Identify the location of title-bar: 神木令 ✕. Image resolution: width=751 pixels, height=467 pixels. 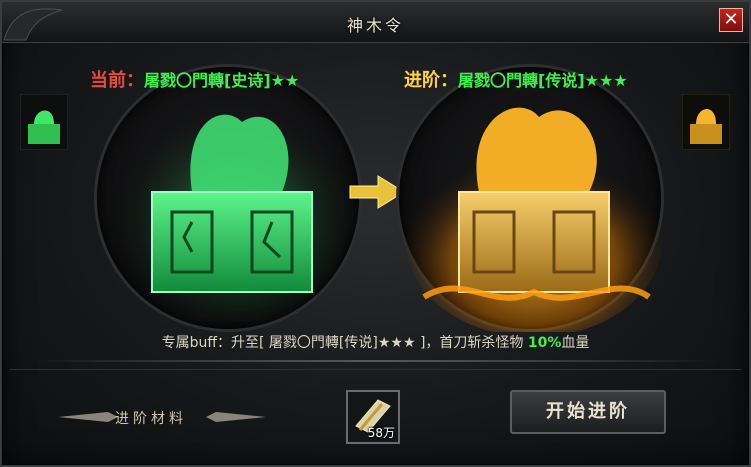
(375, 22).